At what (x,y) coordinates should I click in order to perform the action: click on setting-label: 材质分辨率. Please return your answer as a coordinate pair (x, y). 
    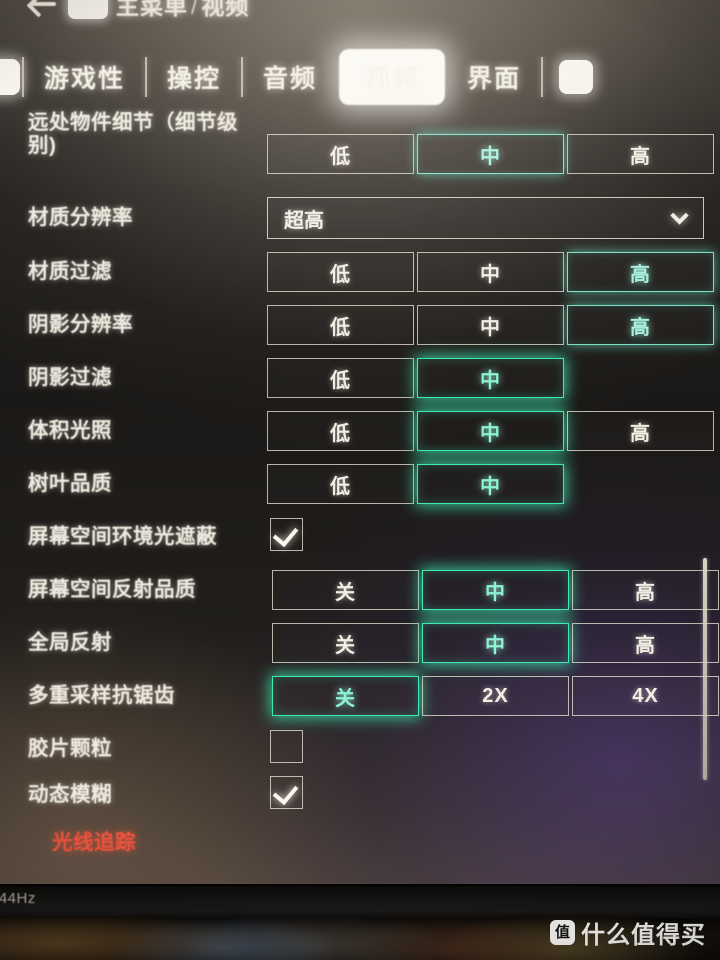
    Looking at the image, I should click on (80, 217).